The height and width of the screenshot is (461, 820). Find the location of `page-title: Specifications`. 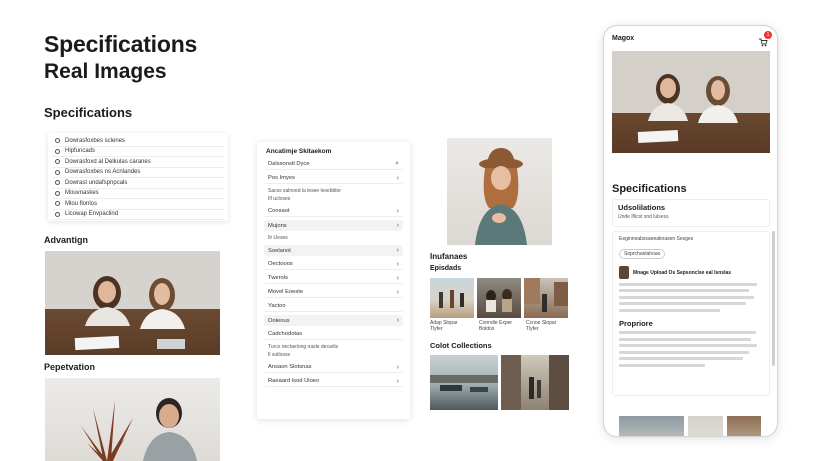

page-title: Specifications is located at coordinates (121, 44).